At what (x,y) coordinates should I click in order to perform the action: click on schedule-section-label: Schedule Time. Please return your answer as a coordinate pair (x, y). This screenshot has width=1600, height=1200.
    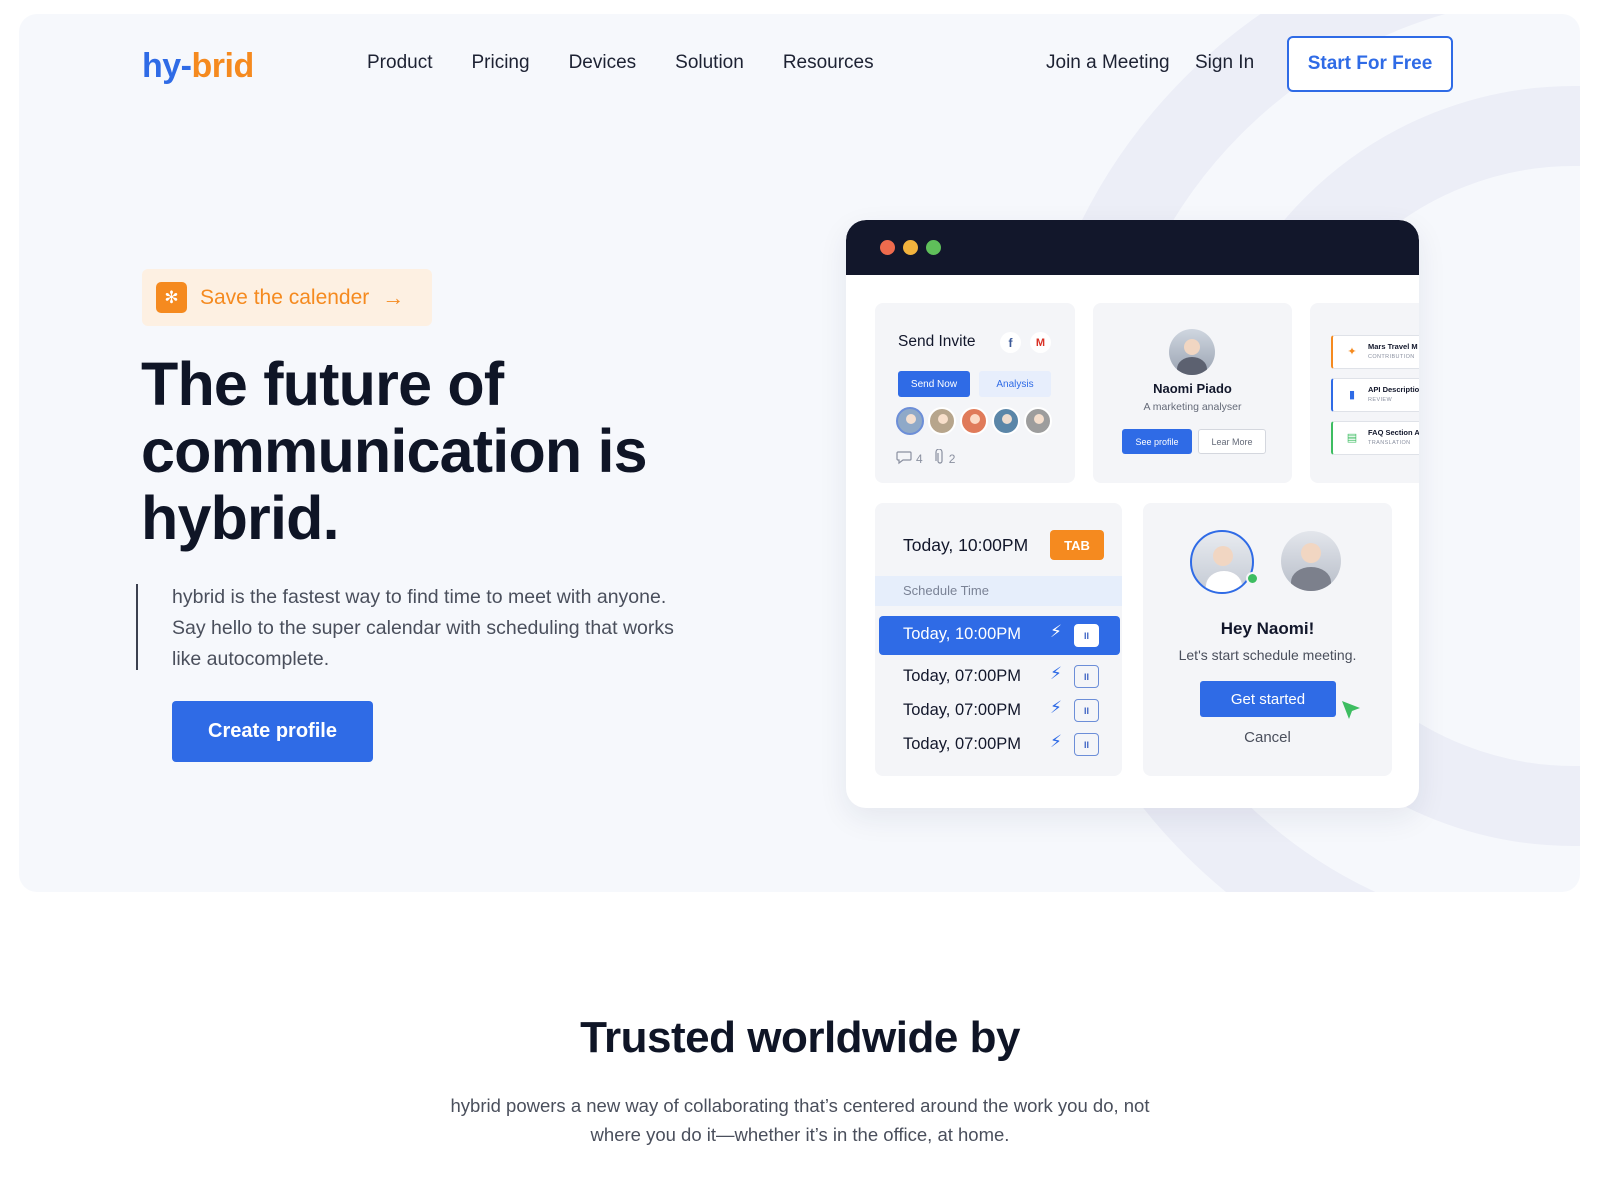
    Looking at the image, I should click on (946, 590).